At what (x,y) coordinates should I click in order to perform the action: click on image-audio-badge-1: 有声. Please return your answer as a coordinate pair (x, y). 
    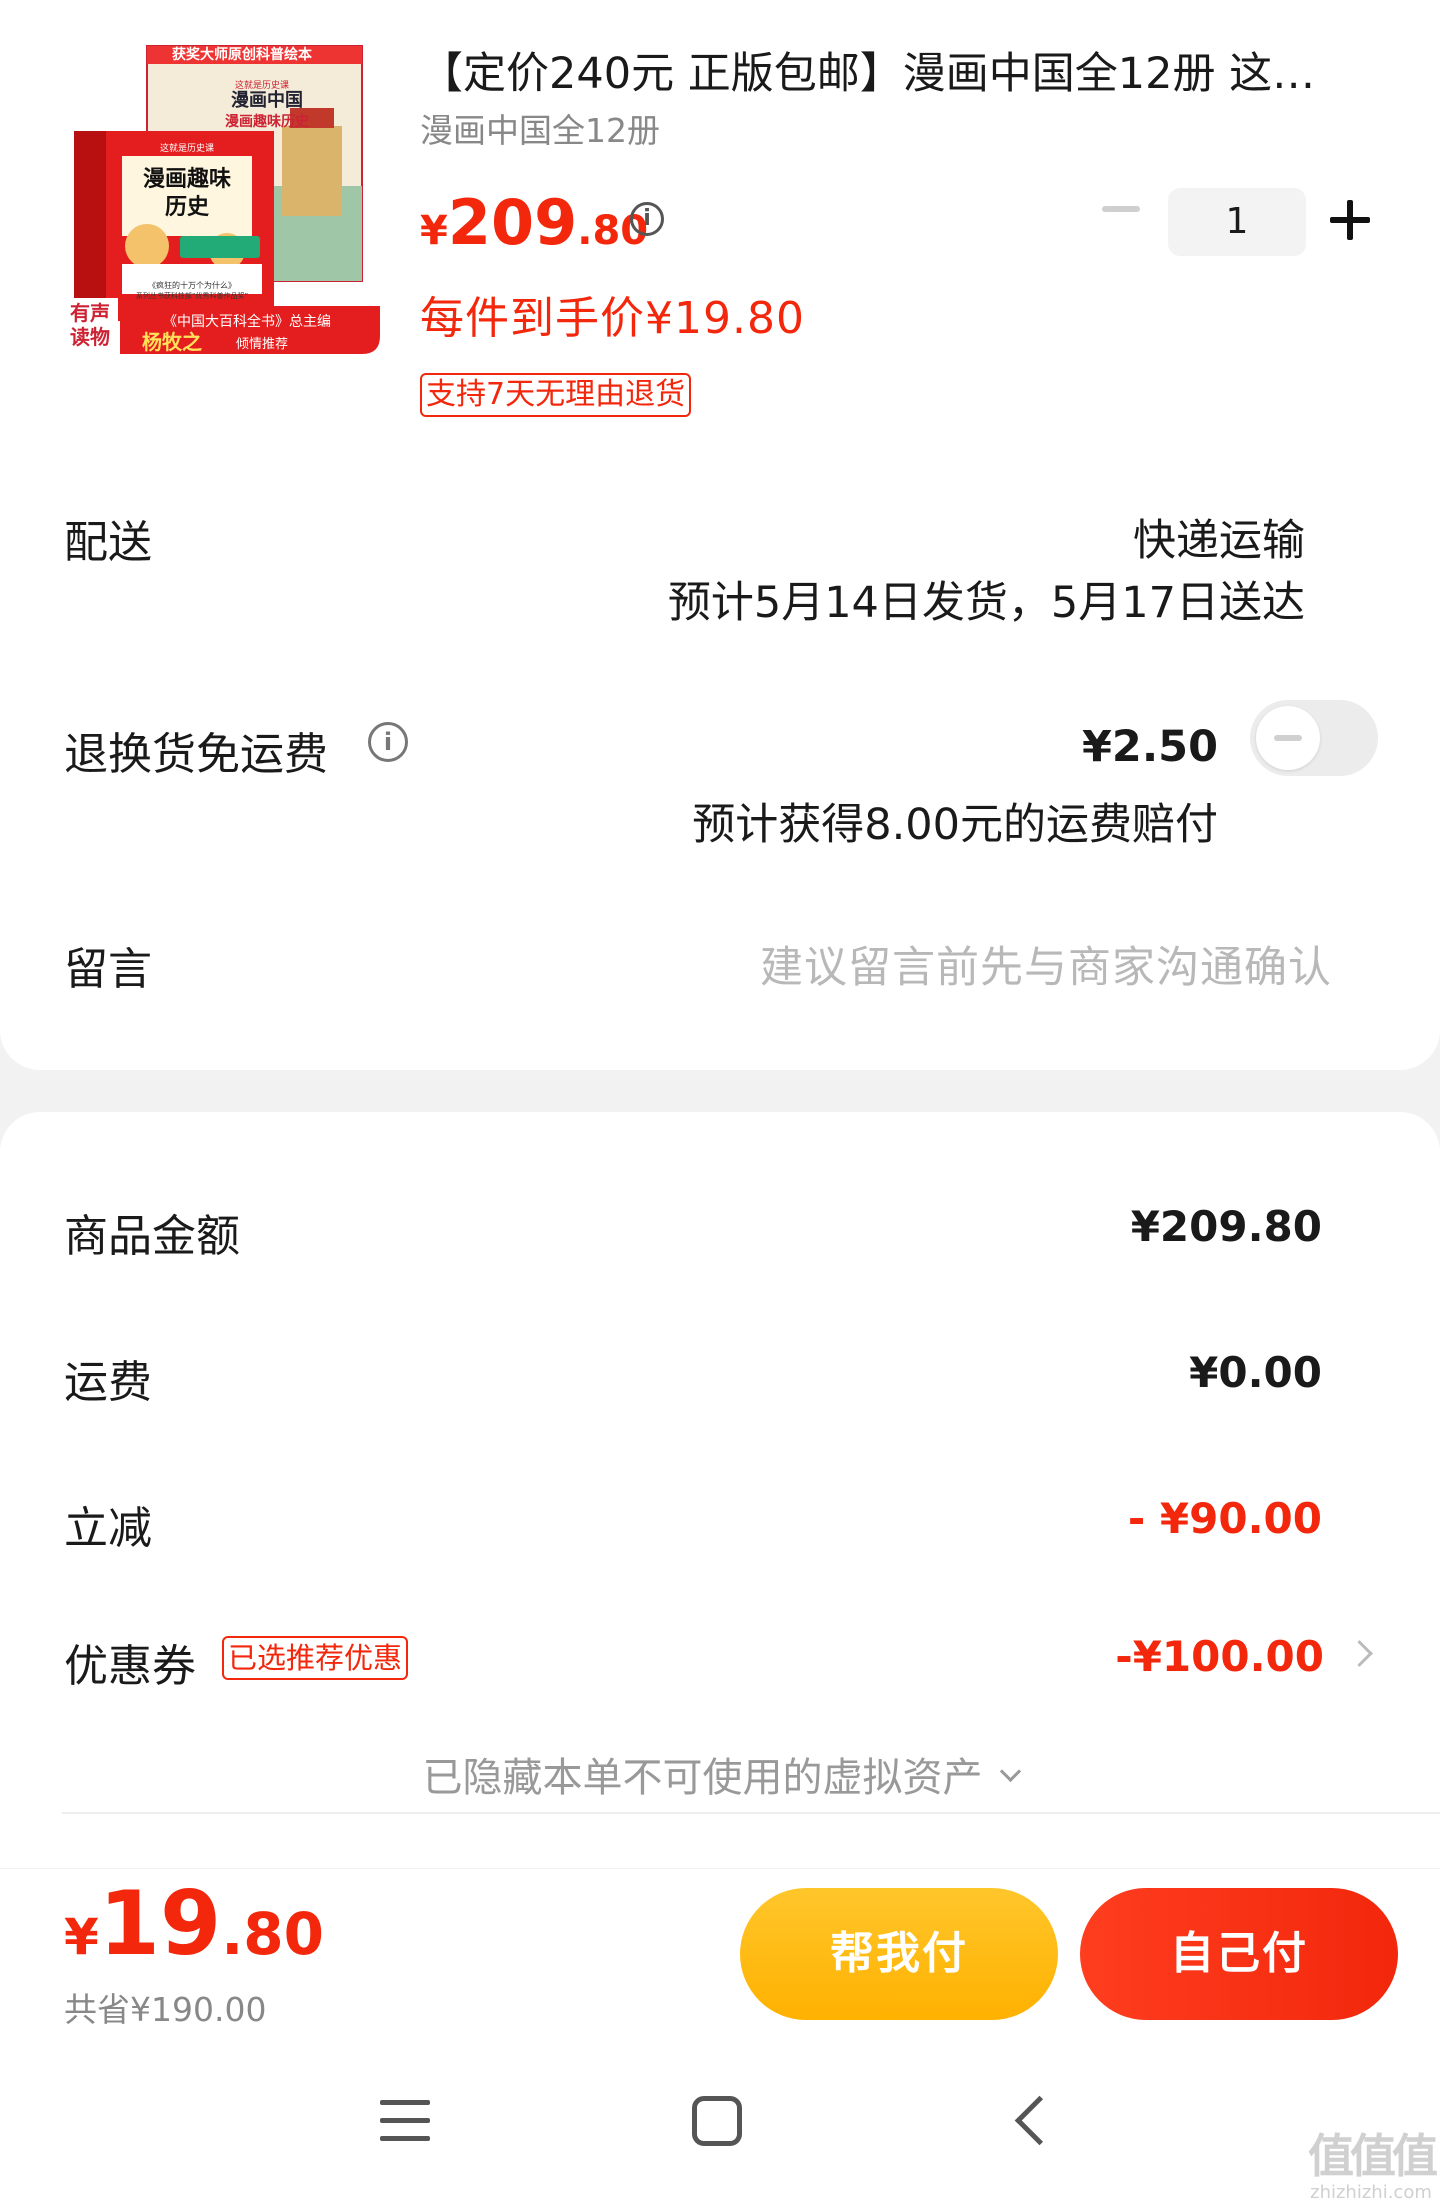
    Looking at the image, I should click on (90, 313).